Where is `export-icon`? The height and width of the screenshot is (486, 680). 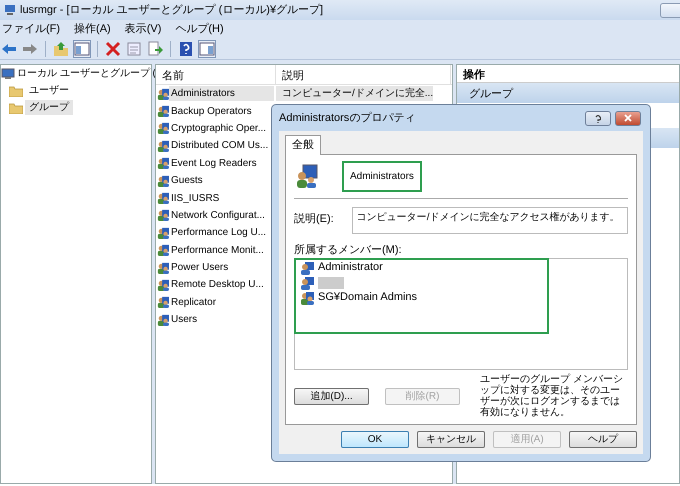
export-icon is located at coordinates (155, 48).